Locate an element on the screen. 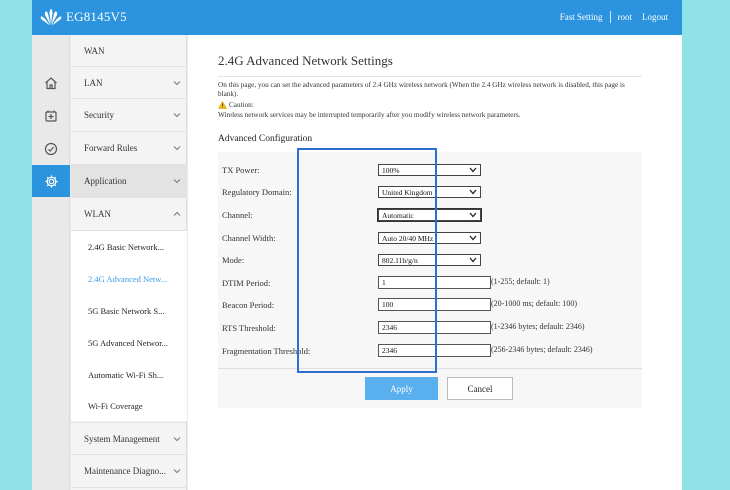 This screenshot has height=490, width=730. device-model: EG8145V5 is located at coordinates (96, 16).